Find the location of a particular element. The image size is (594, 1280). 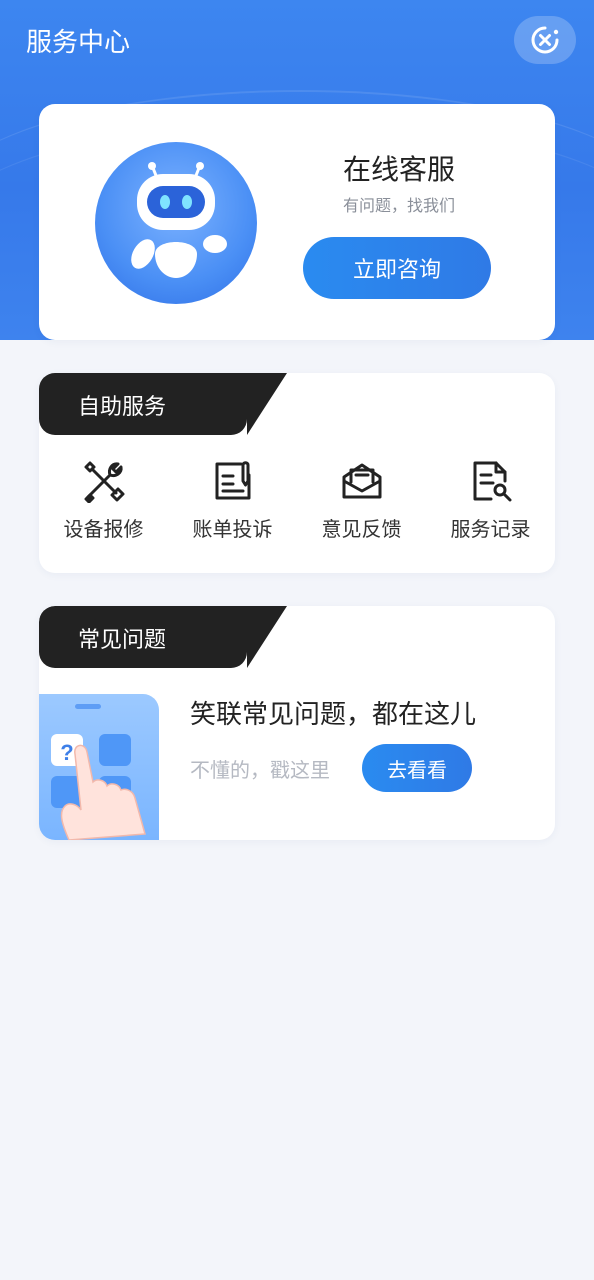

grid-item-label: 意见反馈 is located at coordinates (361, 529).